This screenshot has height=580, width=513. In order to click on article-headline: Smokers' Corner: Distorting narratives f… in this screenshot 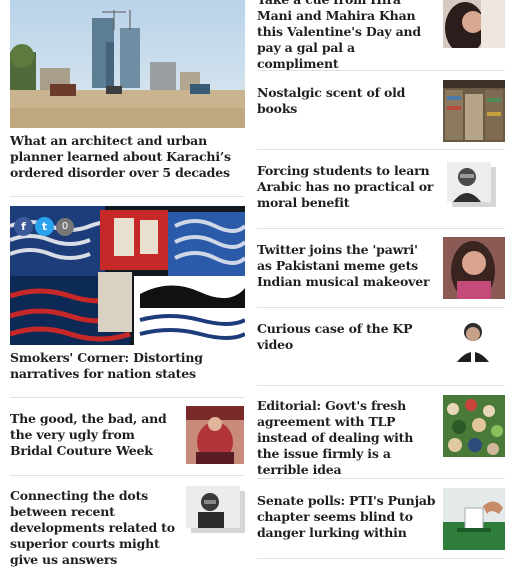, I will do `click(127, 366)`.